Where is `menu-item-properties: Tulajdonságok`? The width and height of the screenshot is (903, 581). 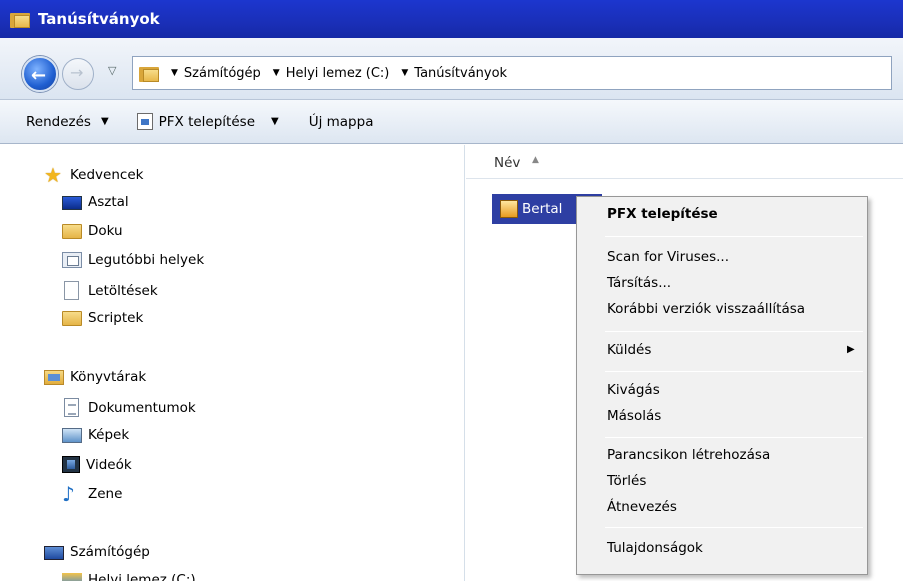
menu-item-properties: Tulajdonságok is located at coordinates (655, 548).